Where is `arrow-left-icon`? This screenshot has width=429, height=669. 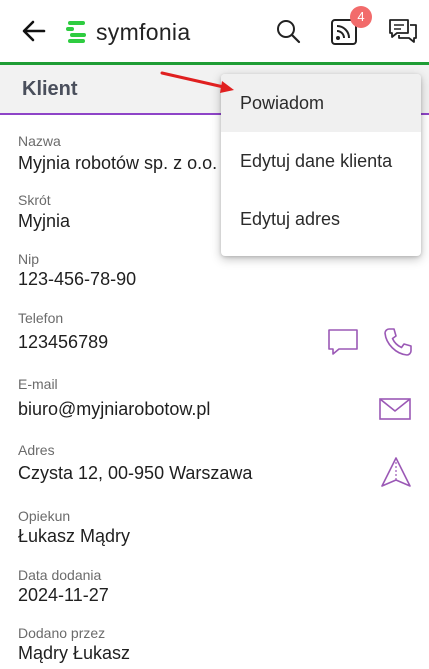
arrow-left-icon is located at coordinates (34, 31).